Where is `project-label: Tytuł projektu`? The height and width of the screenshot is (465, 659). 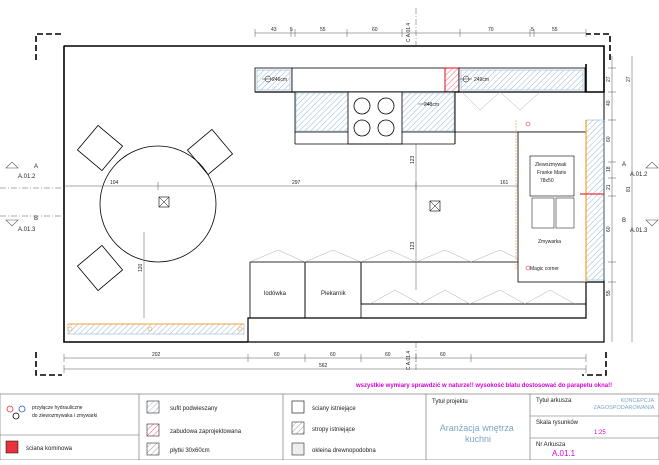
project-label: Tytuł projektu is located at coordinates (450, 402).